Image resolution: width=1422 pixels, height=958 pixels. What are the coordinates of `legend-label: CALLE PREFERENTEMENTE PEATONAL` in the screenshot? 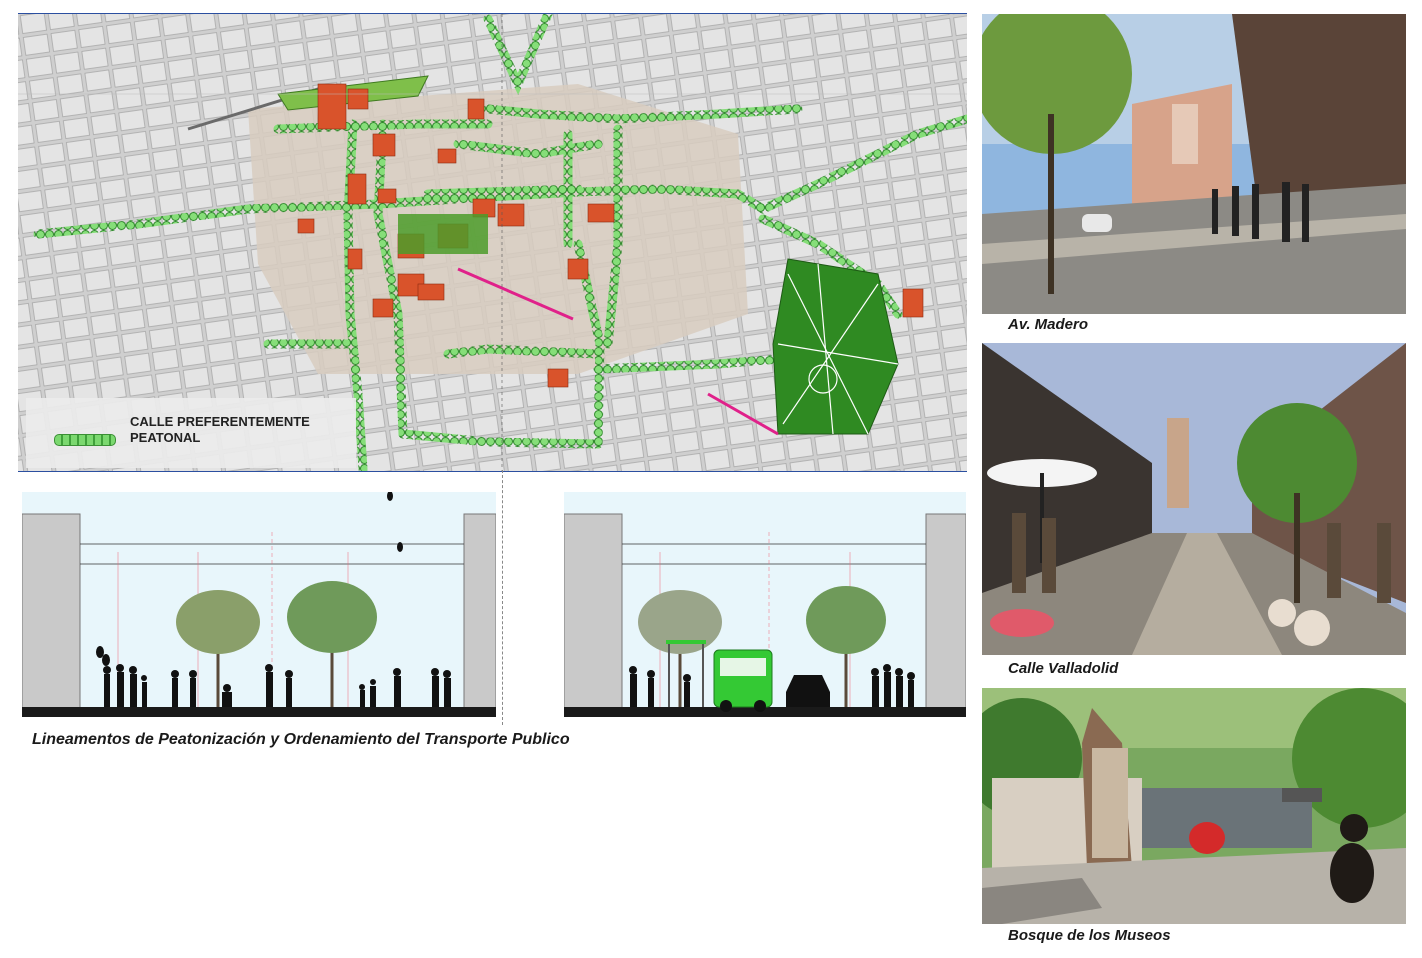 It's located at (220, 429).